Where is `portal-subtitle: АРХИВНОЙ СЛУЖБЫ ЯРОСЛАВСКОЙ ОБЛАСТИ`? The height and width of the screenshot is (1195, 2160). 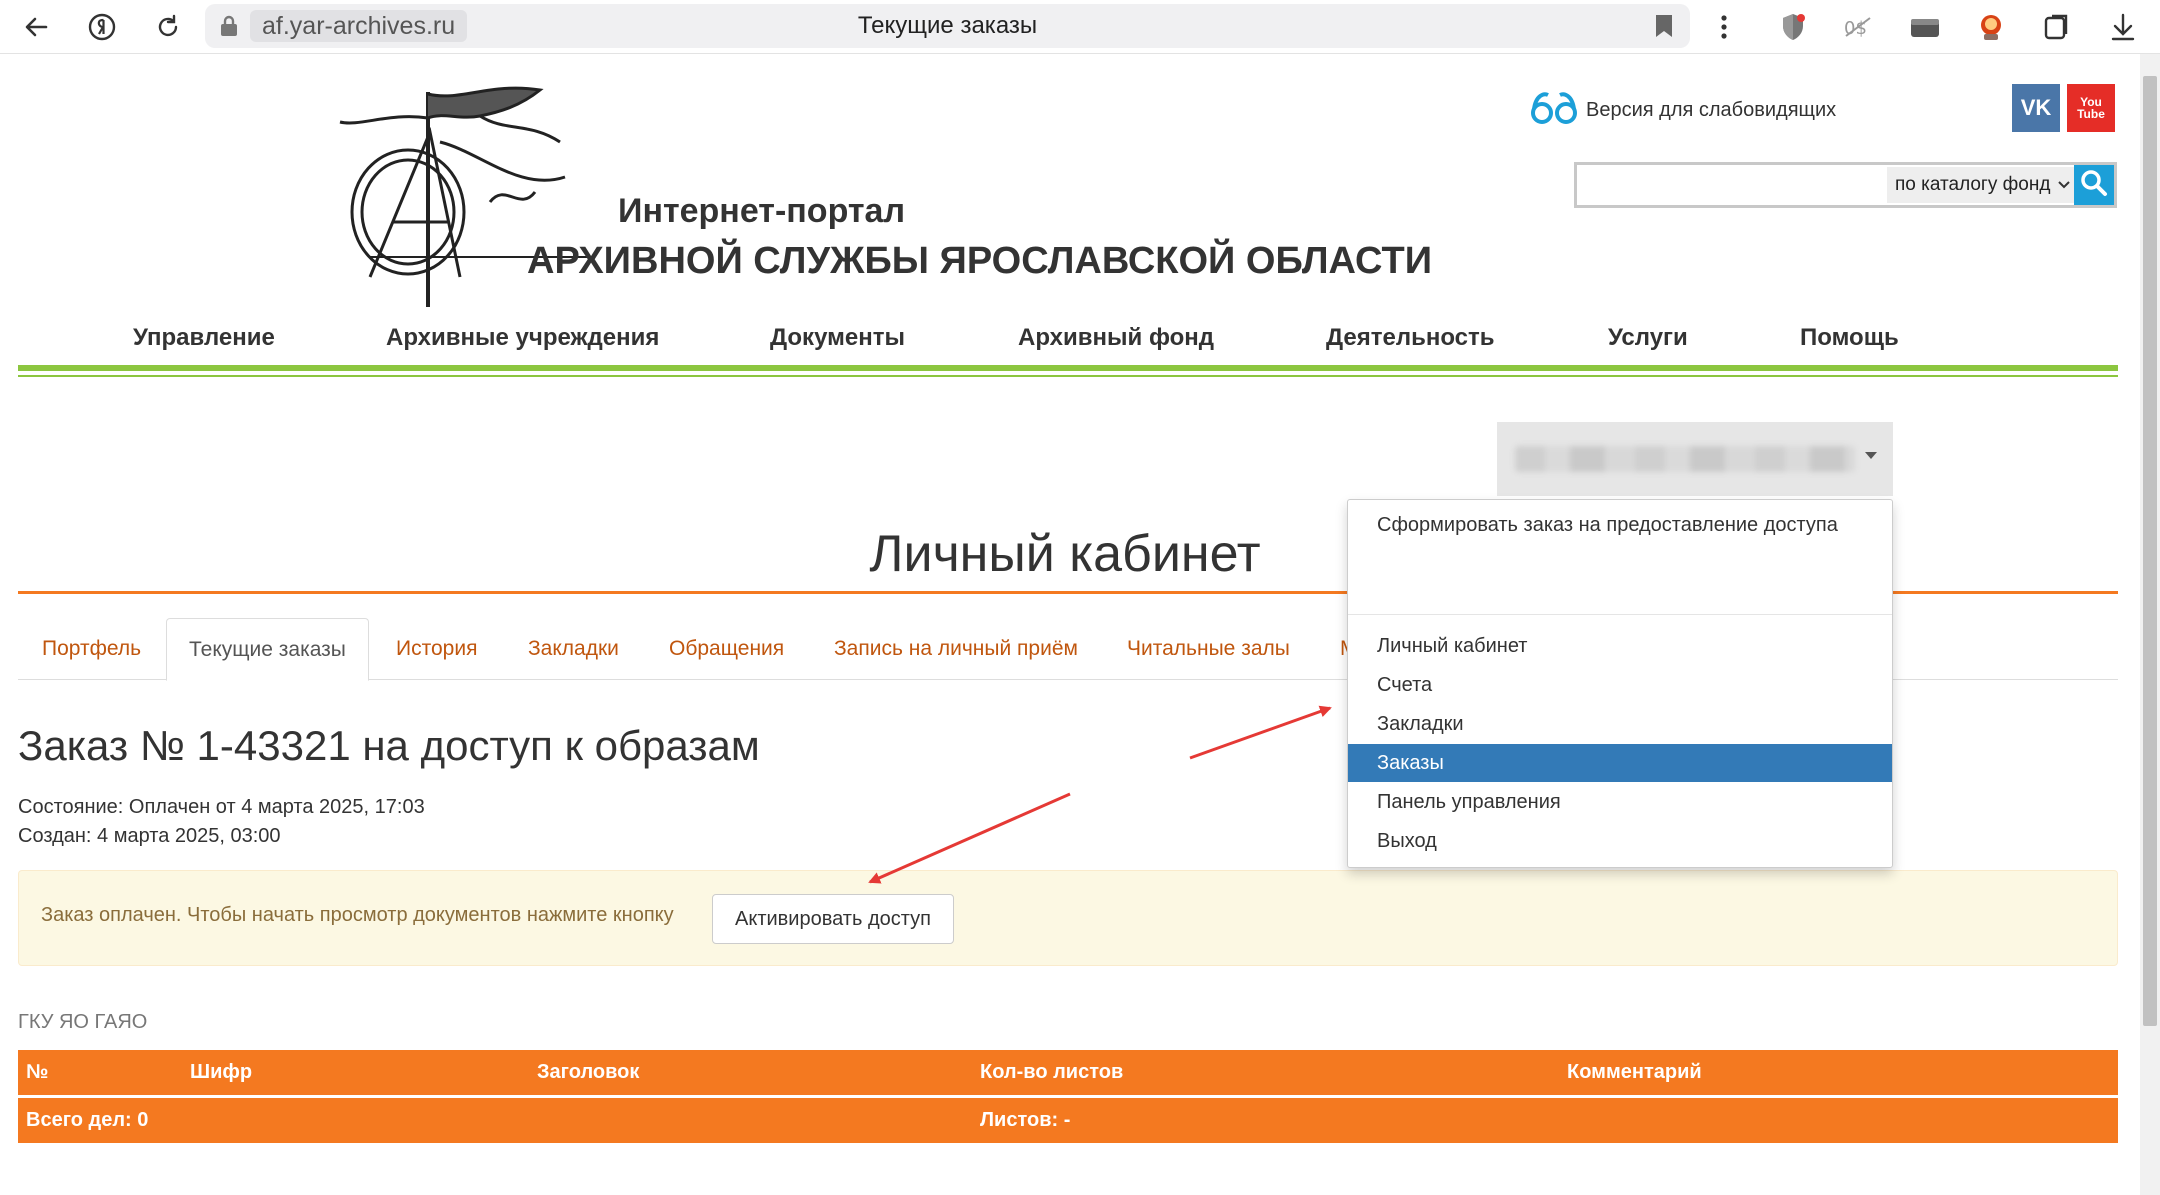 portal-subtitle: АРХИВНОЙ СЛУЖБЫ ЯРОСЛАВСКОЙ ОБЛАСТИ is located at coordinates (980, 261).